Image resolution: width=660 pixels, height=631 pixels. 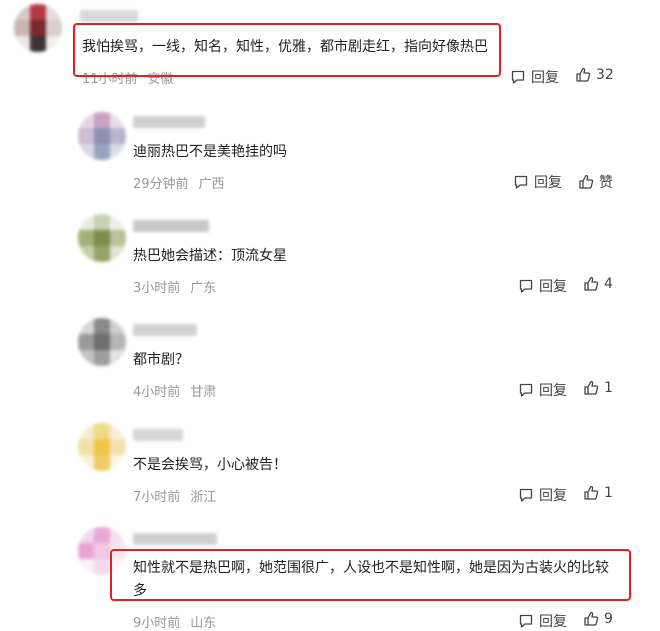 I want to click on comment-time: 7小时前, so click(x=157, y=497).